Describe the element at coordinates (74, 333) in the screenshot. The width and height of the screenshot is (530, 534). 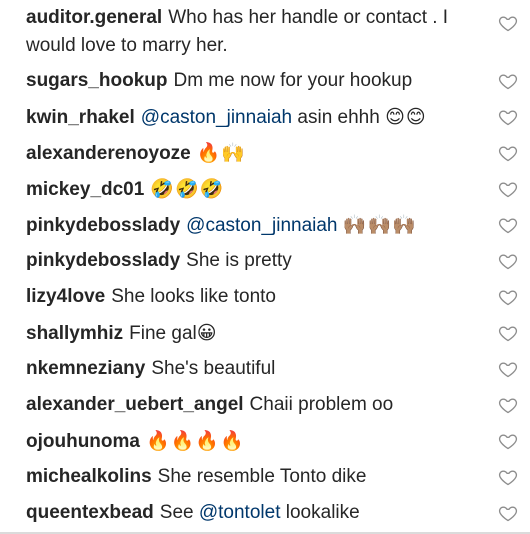
I see `comment-username: shallymhiz` at that location.